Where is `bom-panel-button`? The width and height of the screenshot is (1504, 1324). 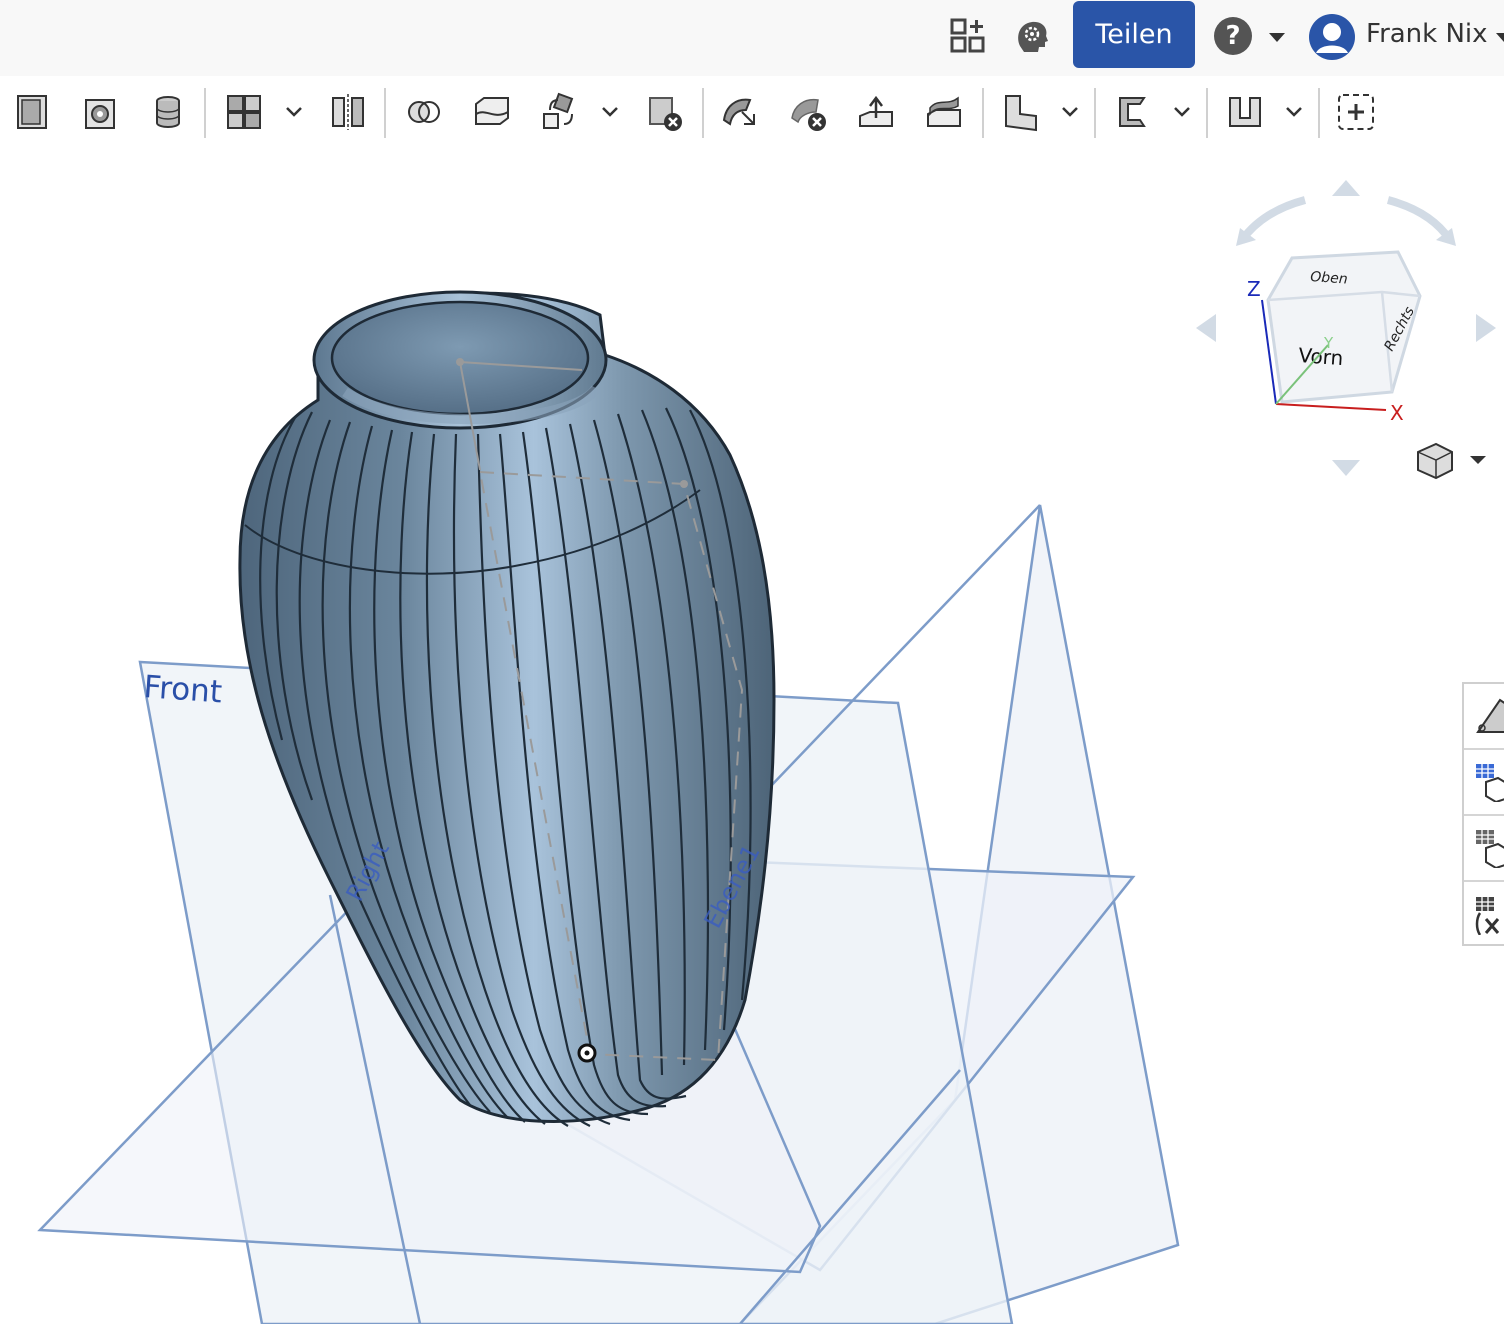
bom-panel-button is located at coordinates (1484, 783).